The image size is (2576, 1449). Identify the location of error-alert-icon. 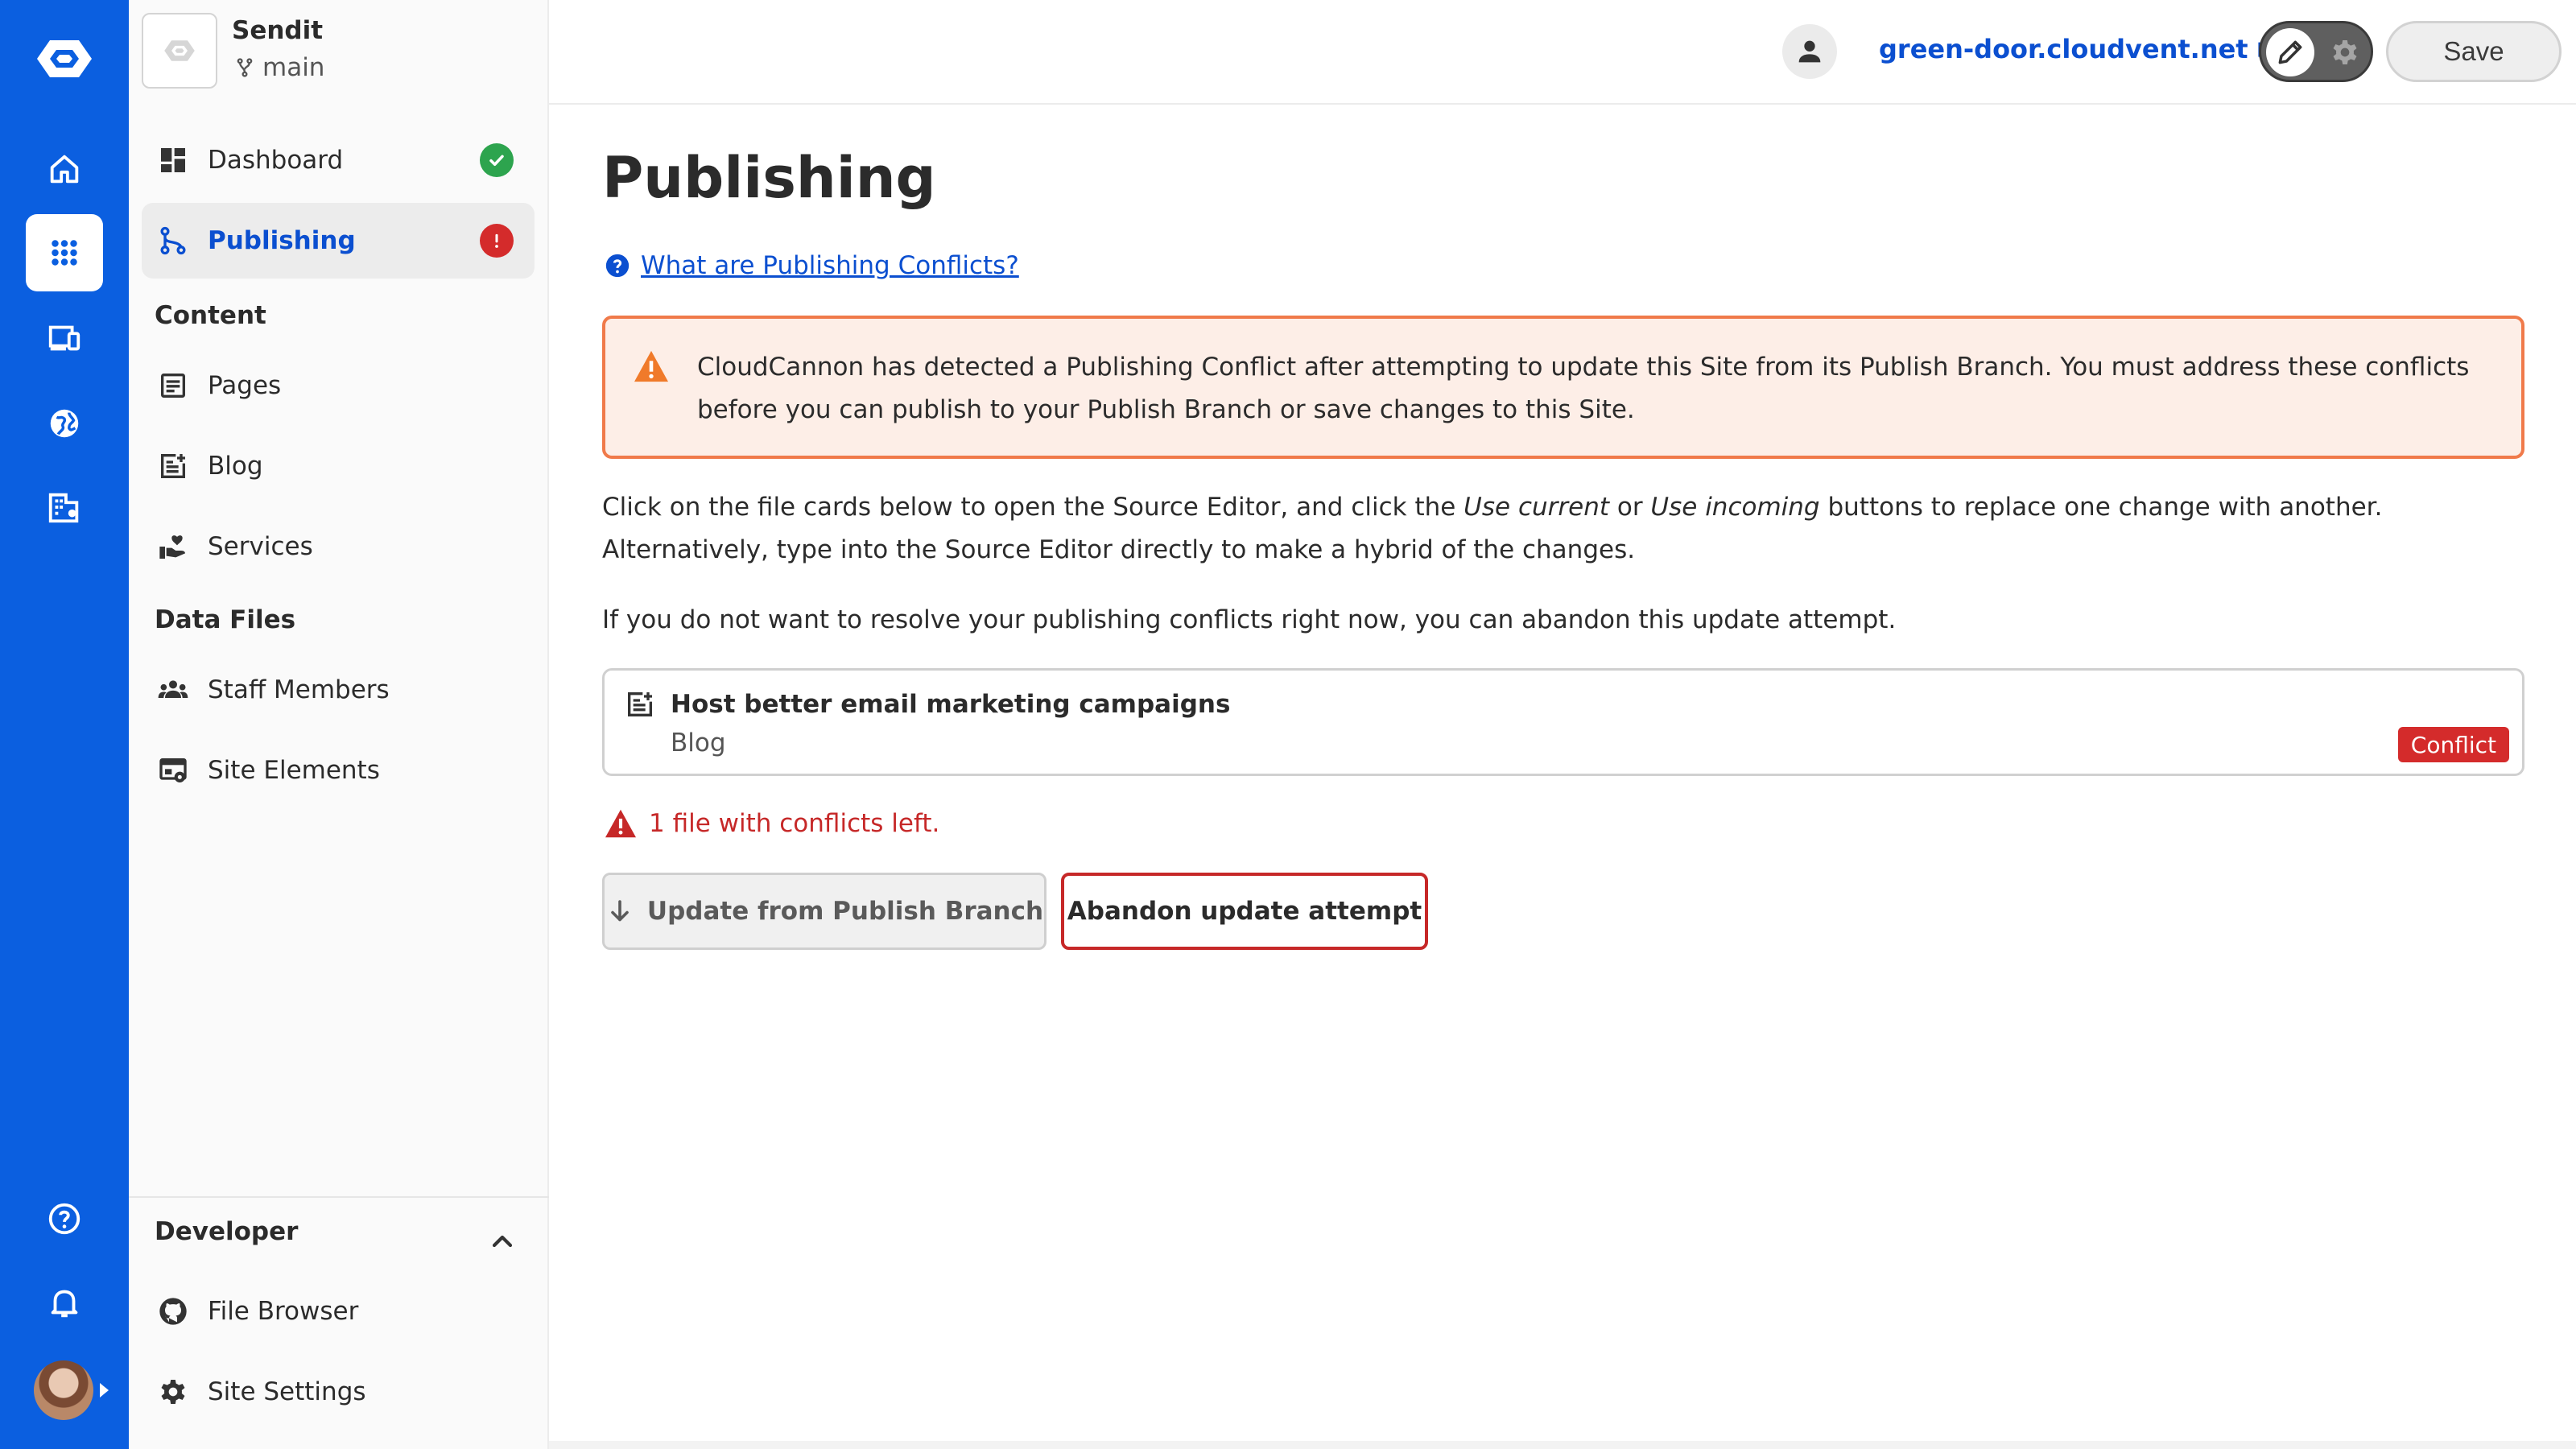
(497, 241).